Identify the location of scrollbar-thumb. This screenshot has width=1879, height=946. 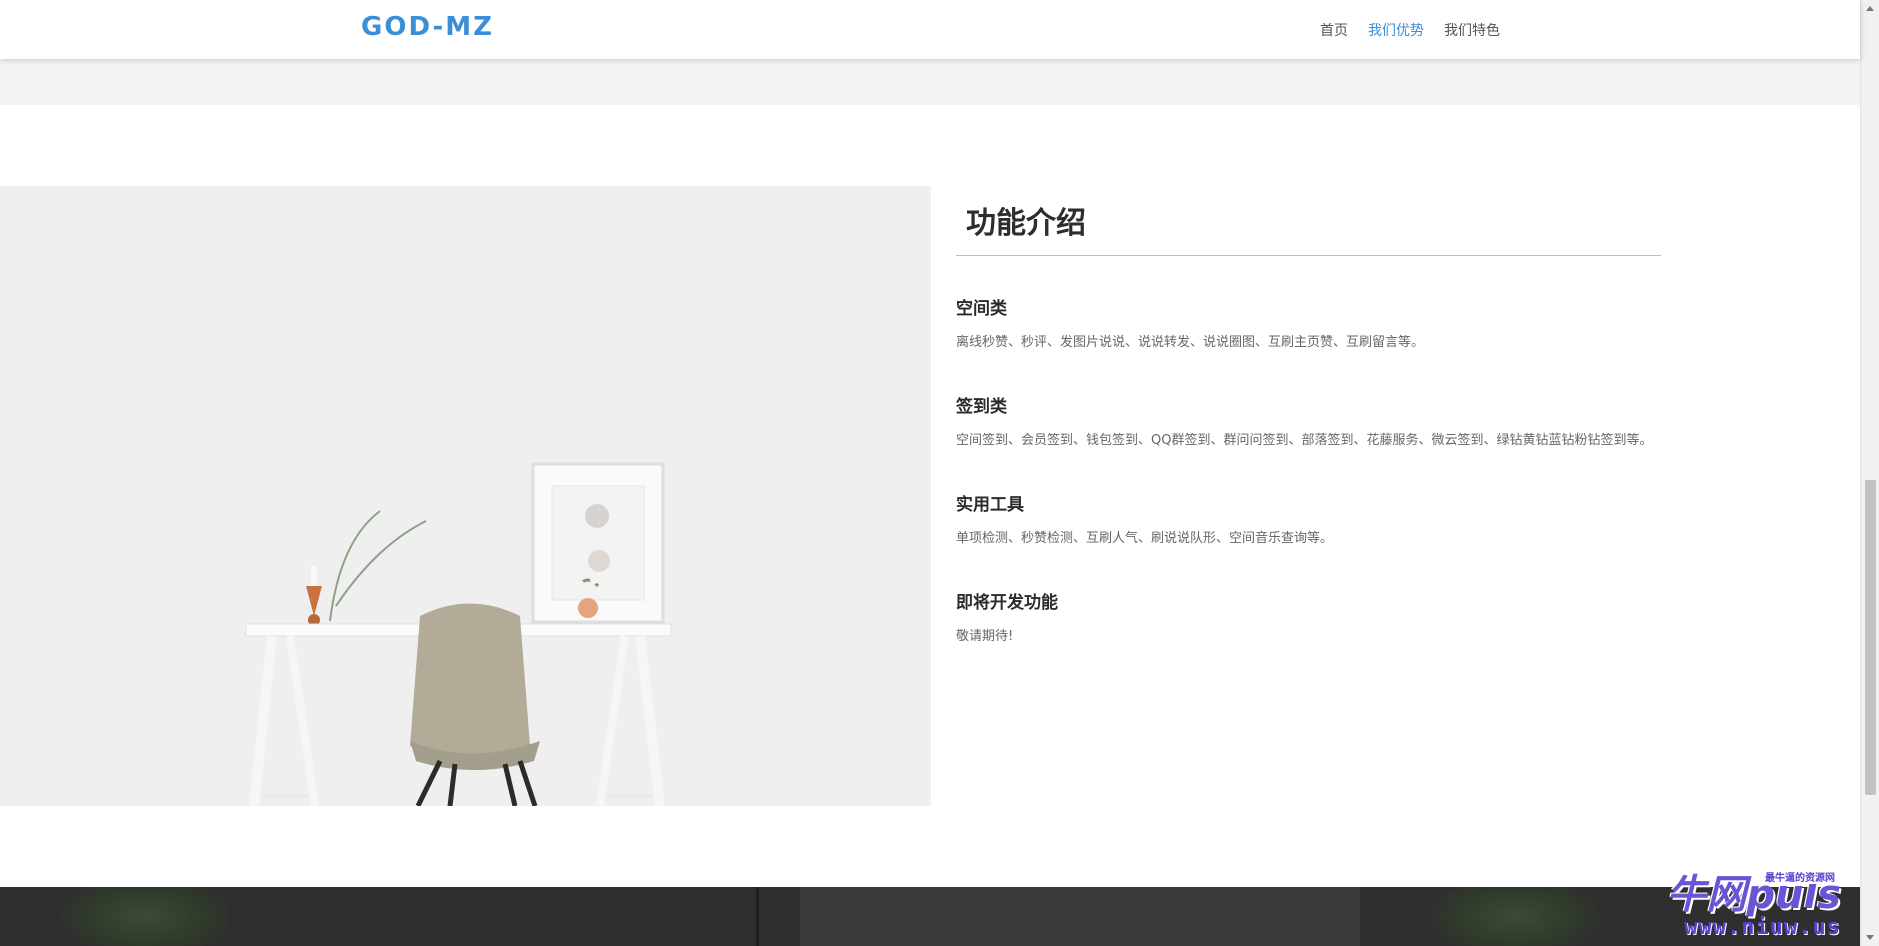
(1870, 637).